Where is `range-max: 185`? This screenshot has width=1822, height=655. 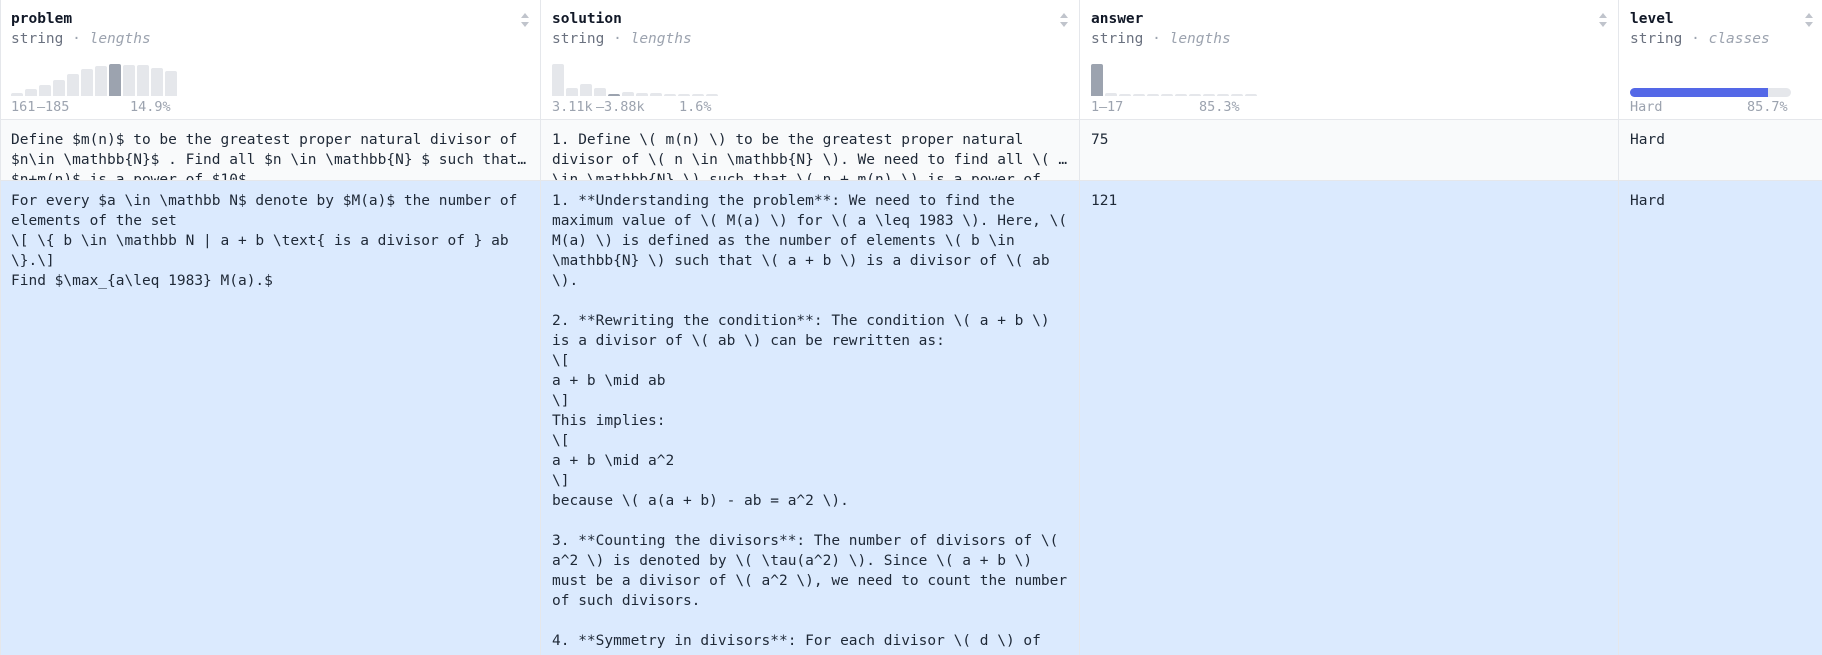 range-max: 185 is located at coordinates (57, 107).